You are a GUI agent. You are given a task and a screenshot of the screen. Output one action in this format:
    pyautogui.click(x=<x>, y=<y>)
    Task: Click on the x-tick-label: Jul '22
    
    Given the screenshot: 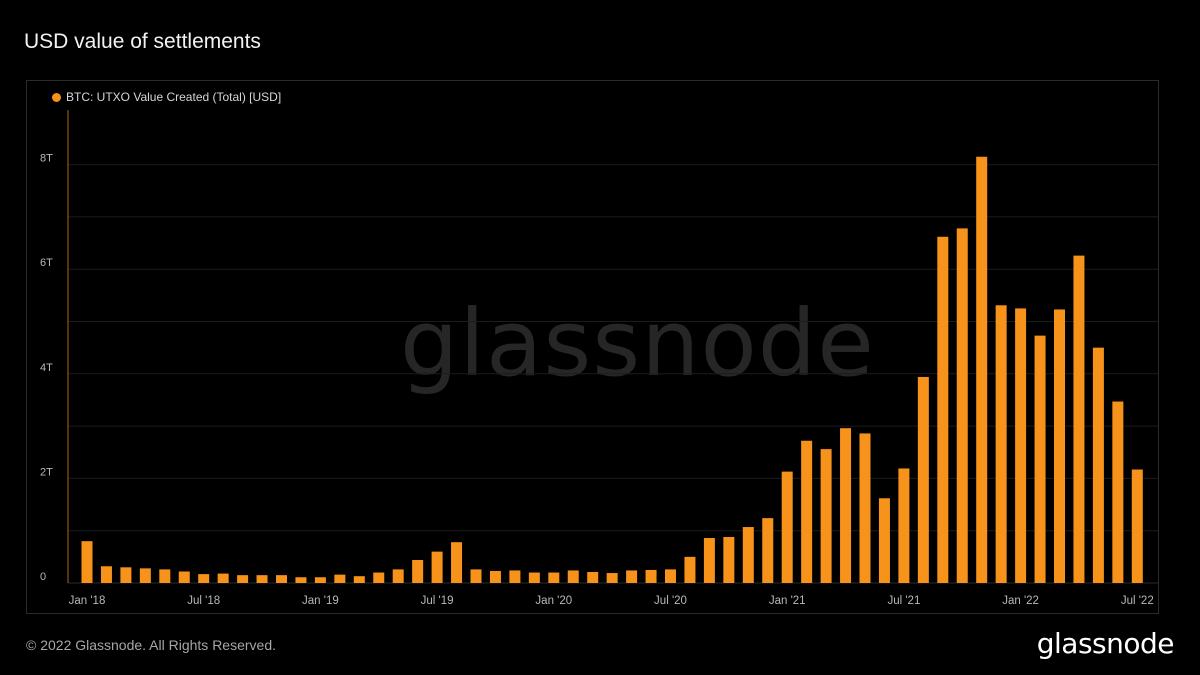 What is the action you would take?
    pyautogui.click(x=1137, y=601)
    